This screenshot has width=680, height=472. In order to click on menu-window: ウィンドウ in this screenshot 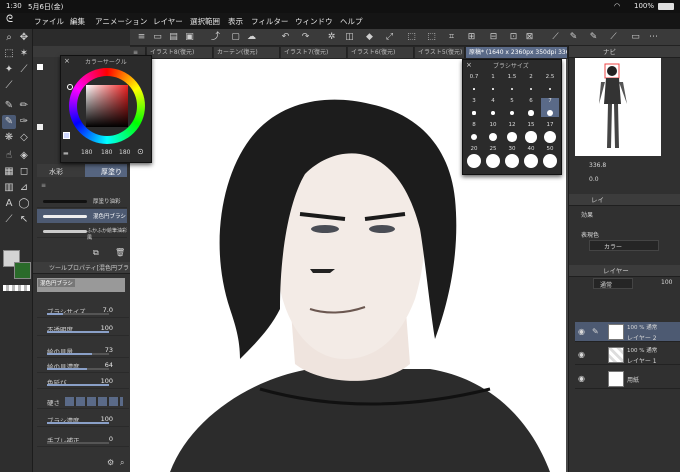, I will do `click(314, 21)`.